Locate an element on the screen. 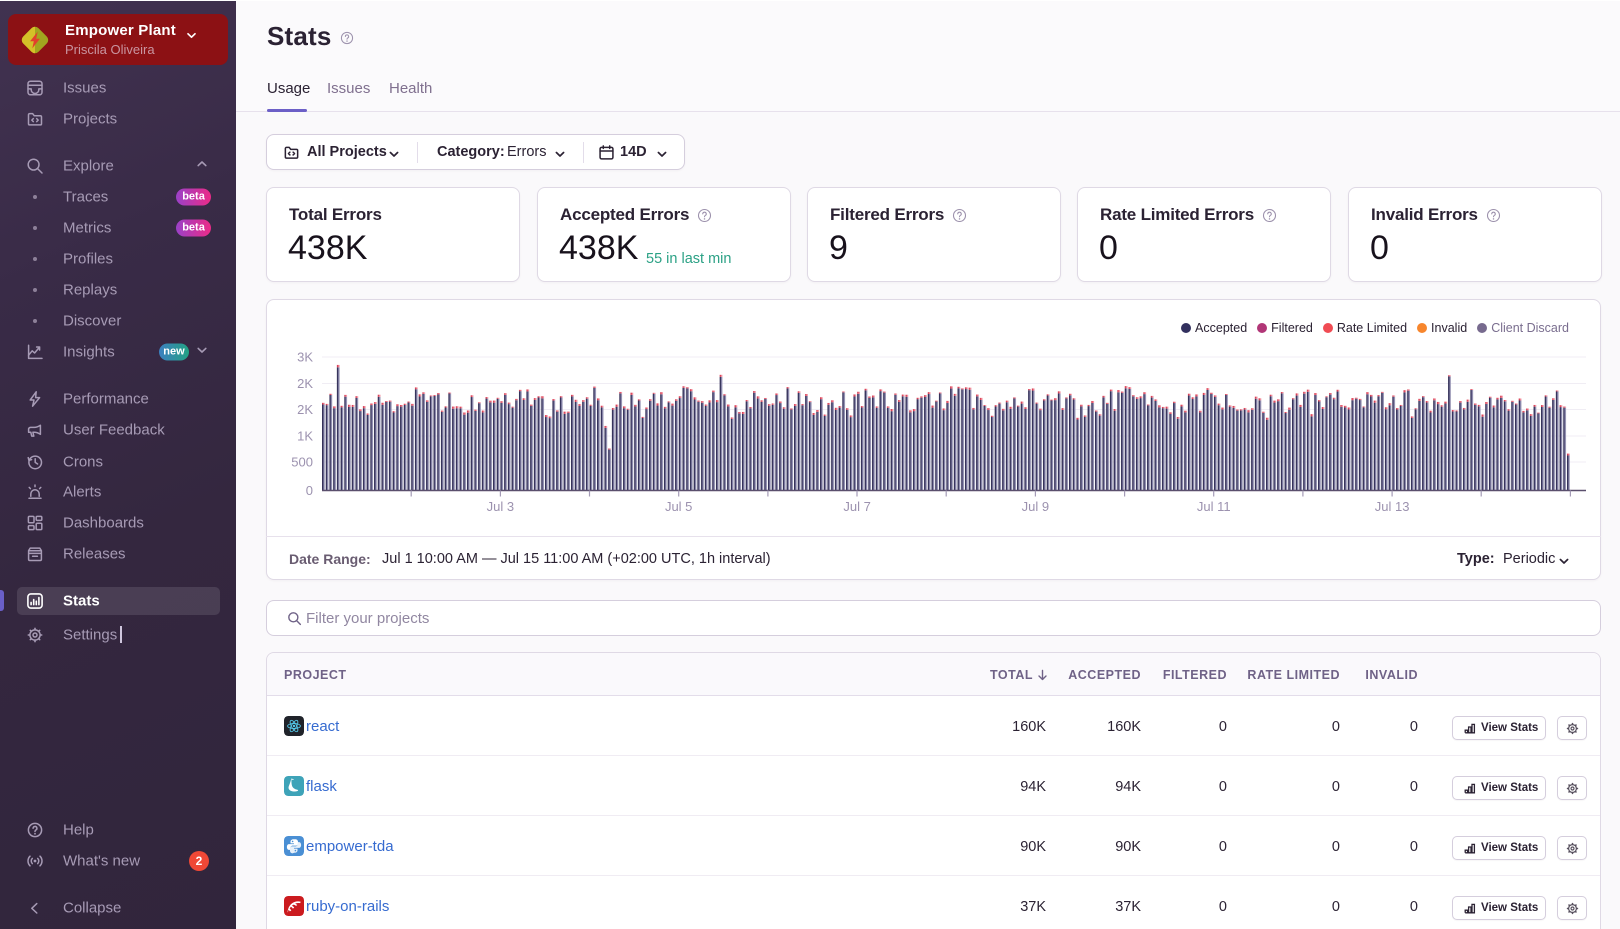  svg-text: Jul 3 is located at coordinates (500, 506).